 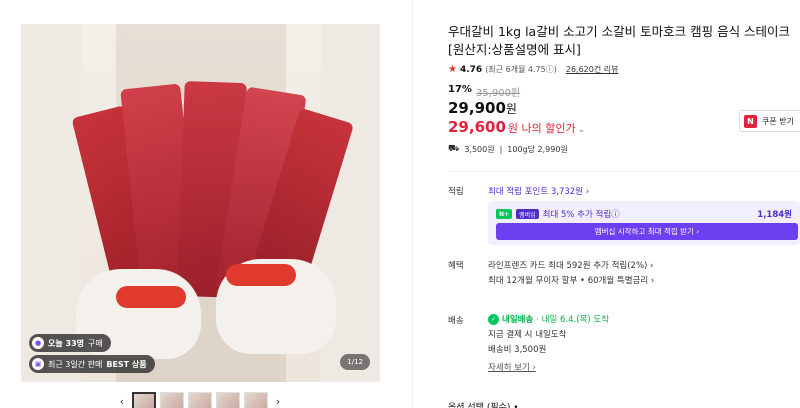 What do you see at coordinates (527, 214) in the screenshot?
I see `membership-badge: 멤버십` at bounding box center [527, 214].